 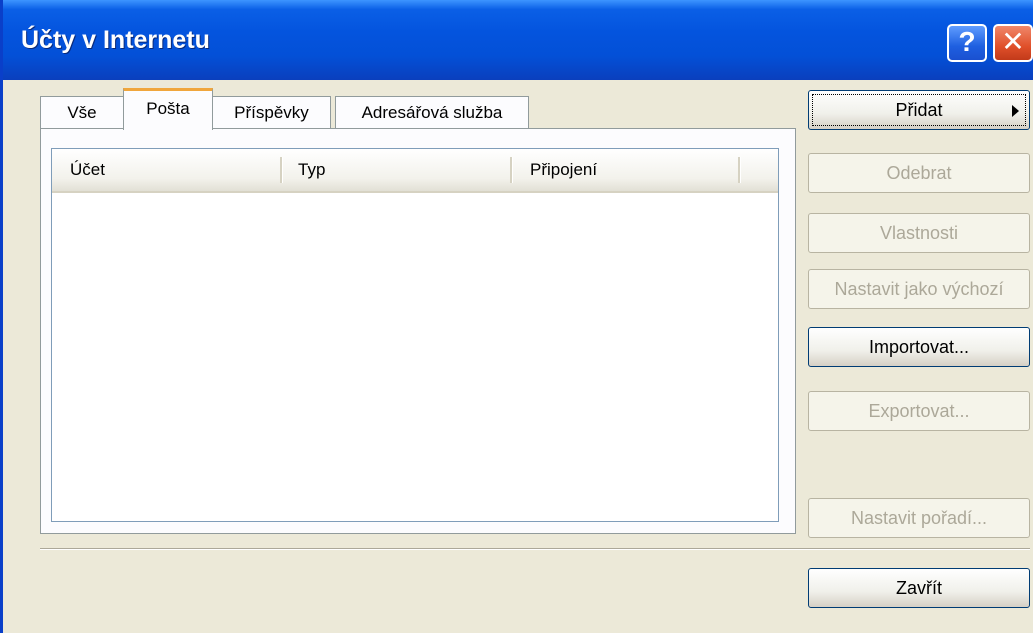 I want to click on close-button-label: Zavřít, so click(x=918, y=588).